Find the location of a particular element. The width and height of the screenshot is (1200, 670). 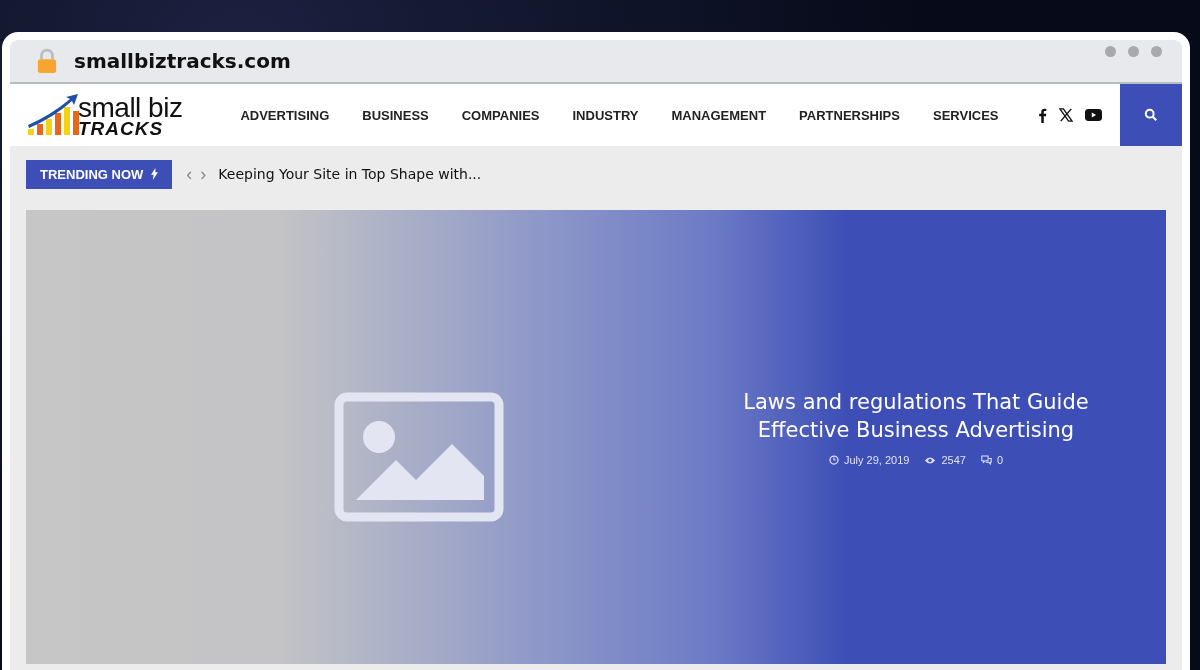

search-icon is located at coordinates (1151, 115).